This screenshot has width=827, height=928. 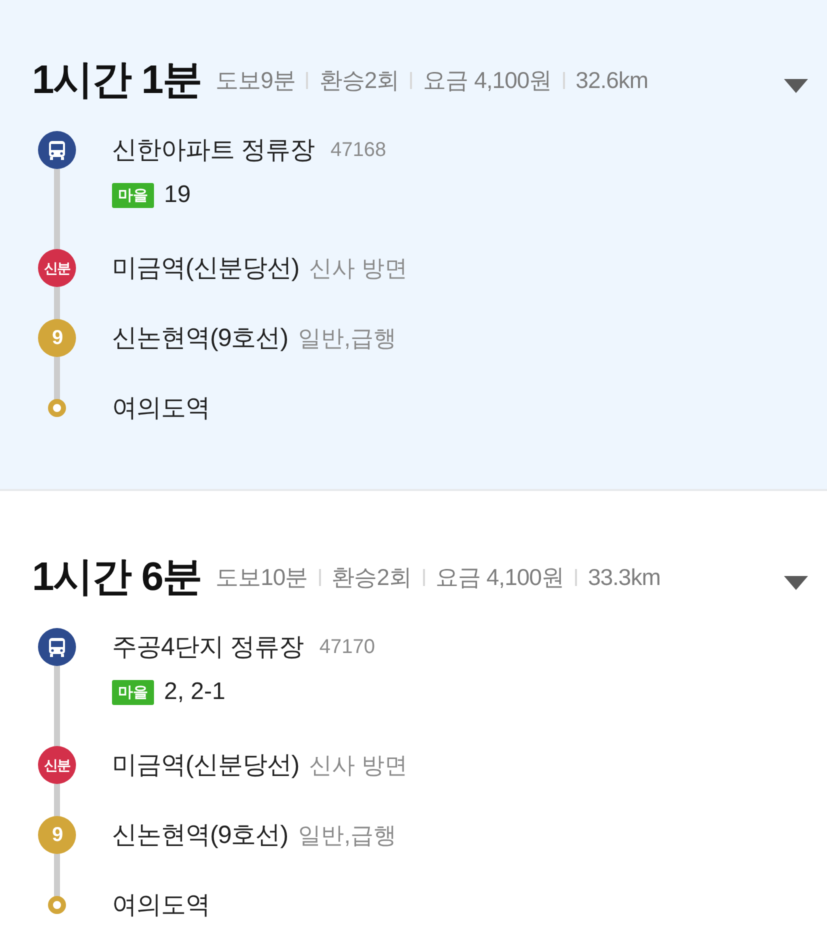 I want to click on stop-number: 47170, so click(x=347, y=647).